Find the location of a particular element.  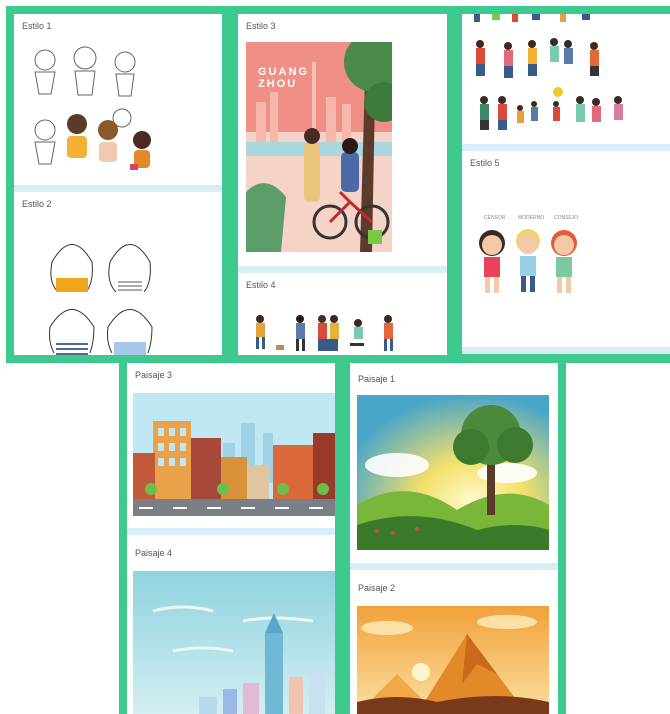

skyline-illustration is located at coordinates (234, 642).